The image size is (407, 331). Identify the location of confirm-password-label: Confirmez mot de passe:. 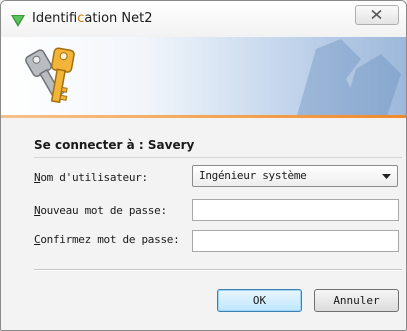
(107, 239).